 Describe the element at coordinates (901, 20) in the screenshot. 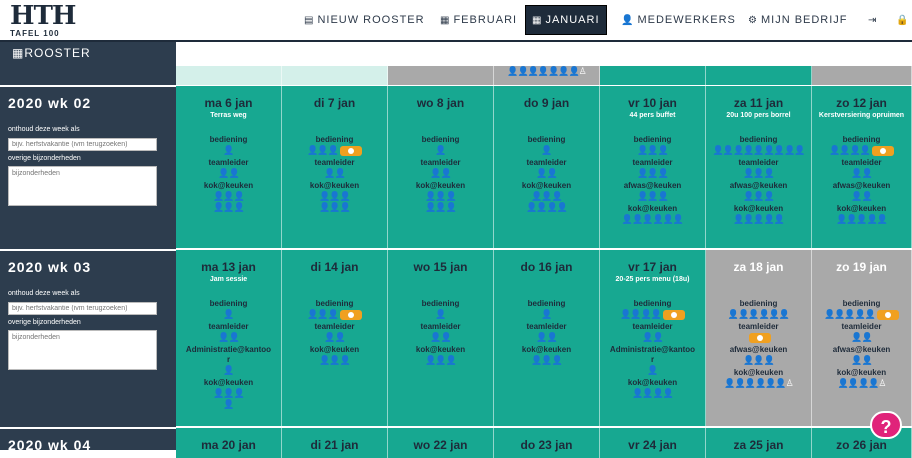

I see `lock-button: 🔒` at that location.